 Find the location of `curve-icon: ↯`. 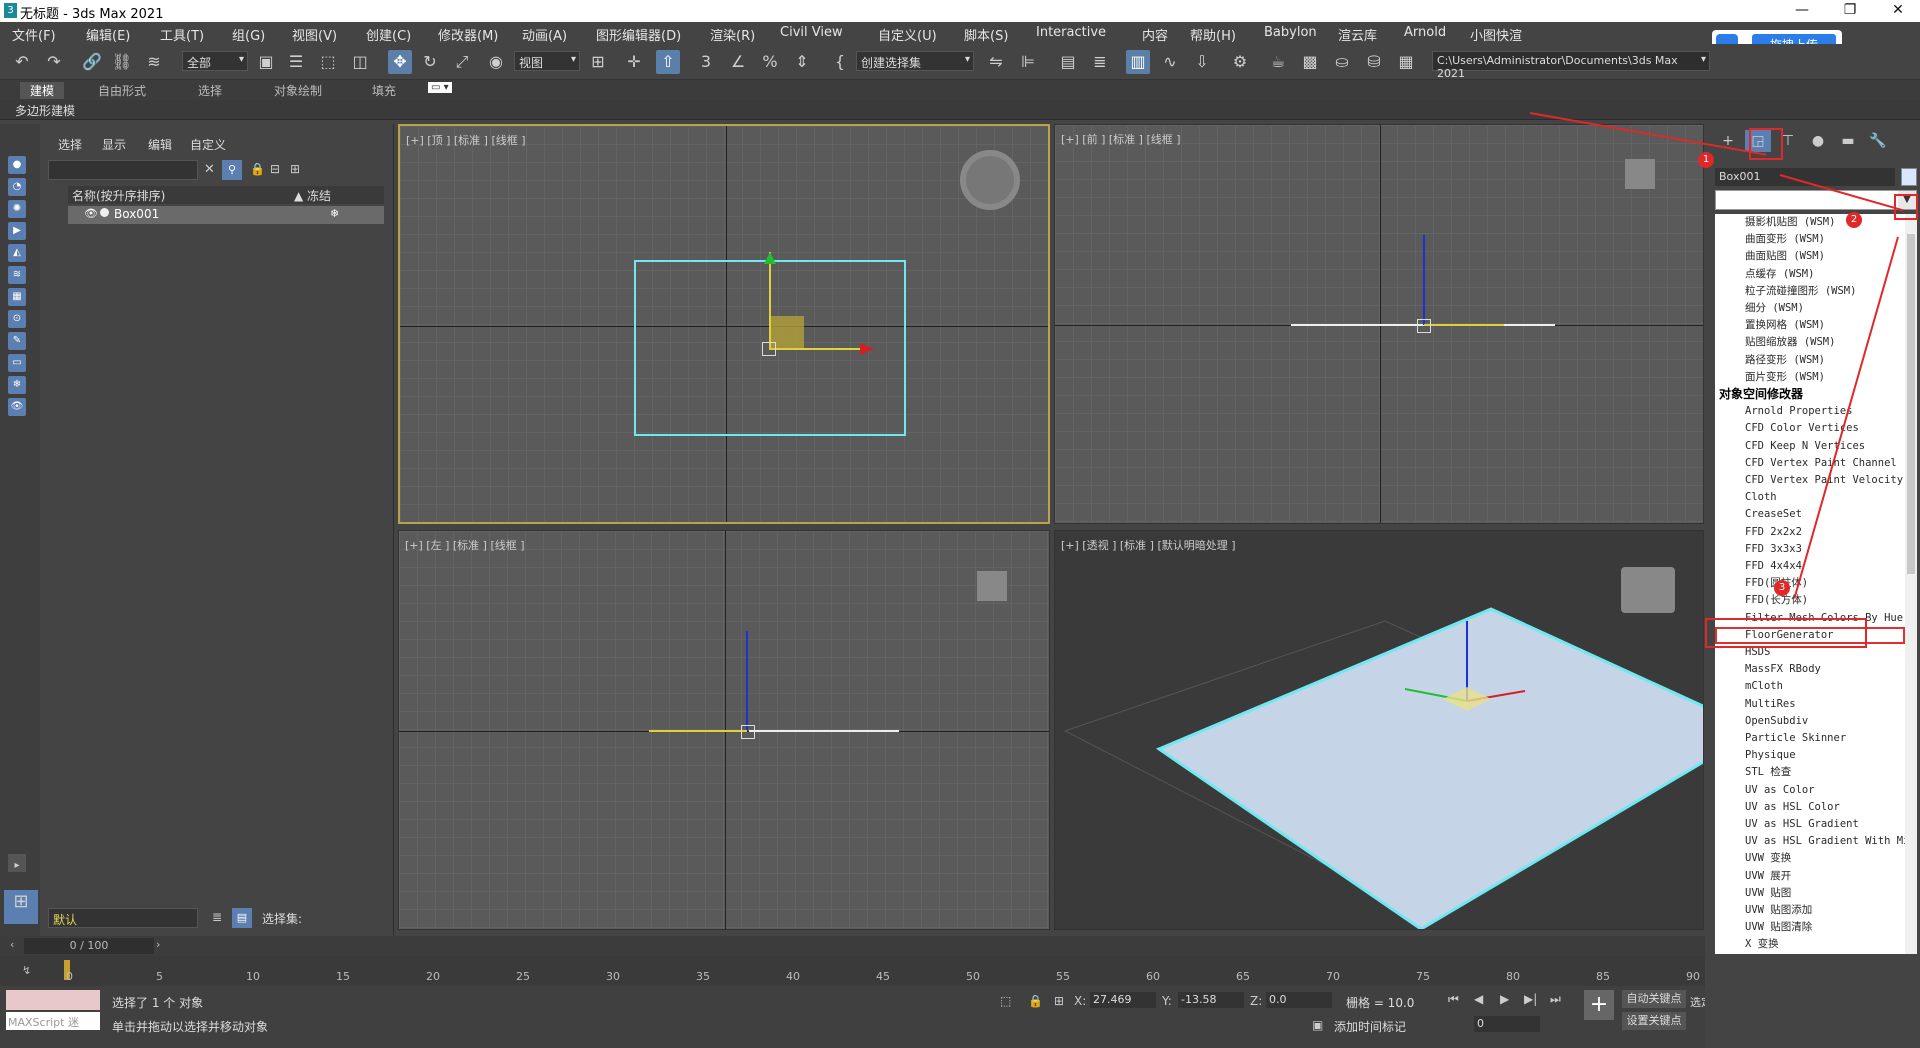

curve-icon: ↯ is located at coordinates (26, 970).